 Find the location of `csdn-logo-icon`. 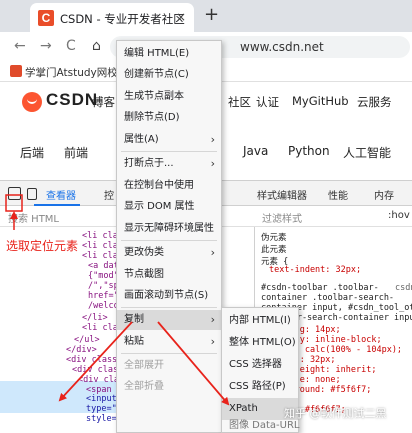

csdn-logo-icon is located at coordinates (32, 102).